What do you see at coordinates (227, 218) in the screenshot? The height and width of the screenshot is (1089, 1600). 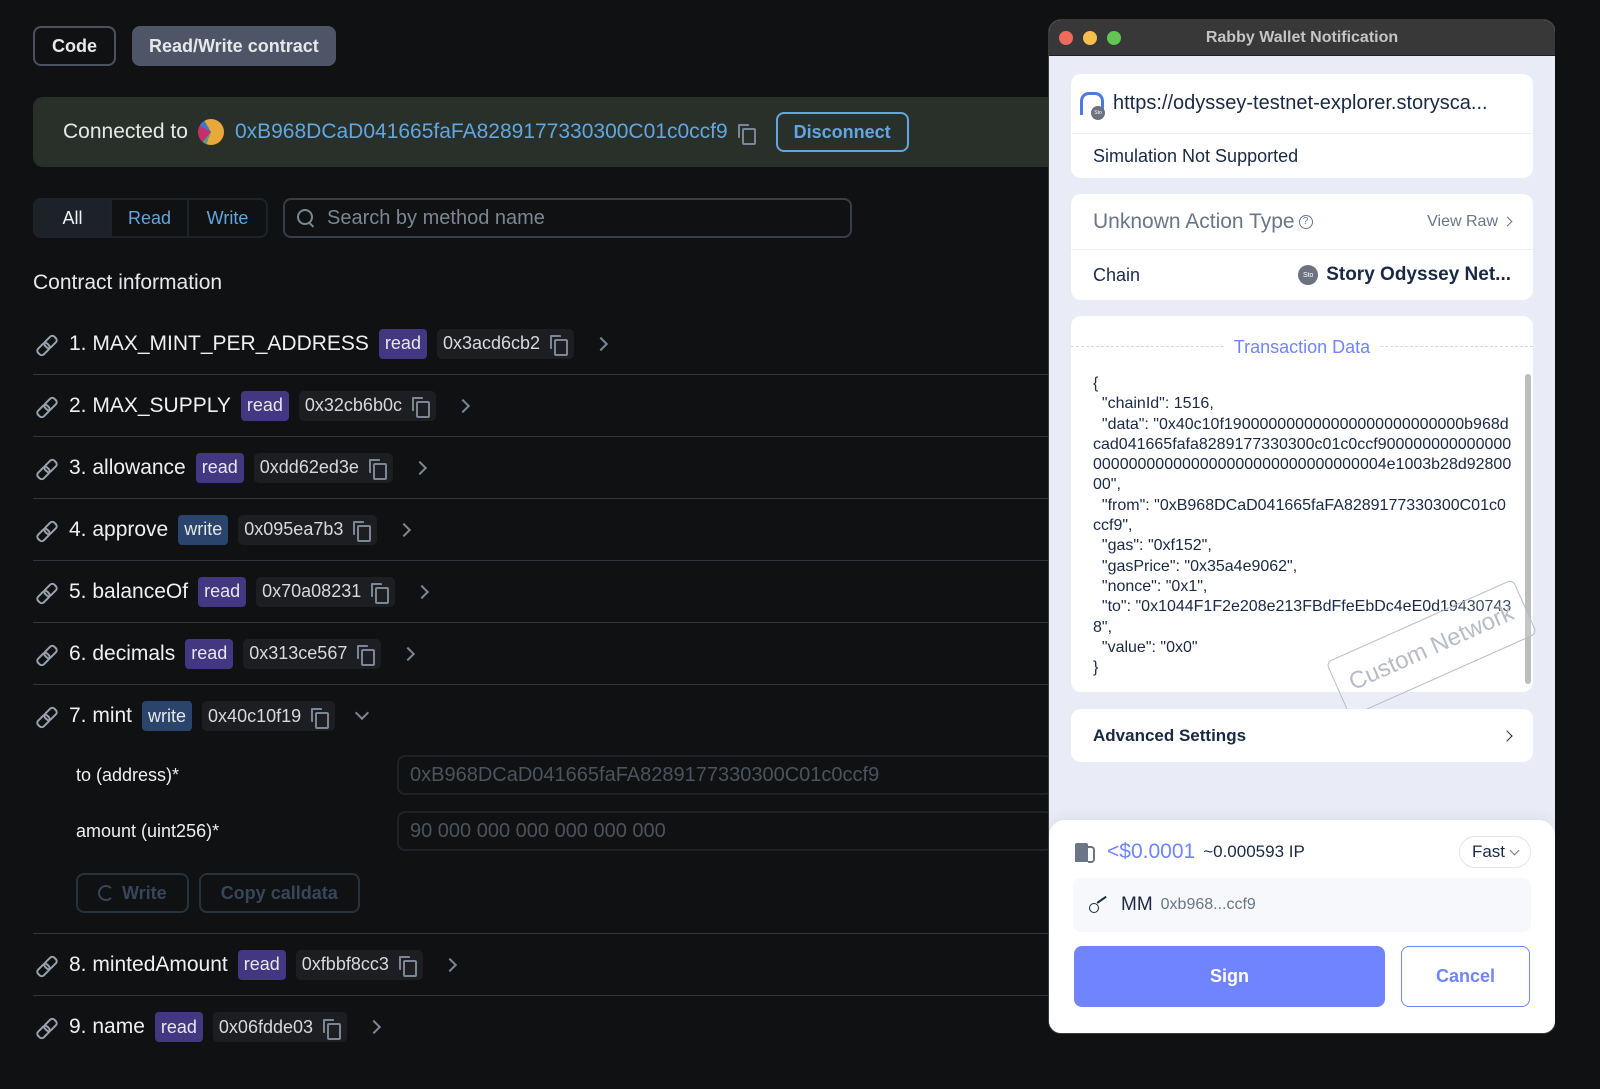 I see `filter-write: Write` at bounding box center [227, 218].